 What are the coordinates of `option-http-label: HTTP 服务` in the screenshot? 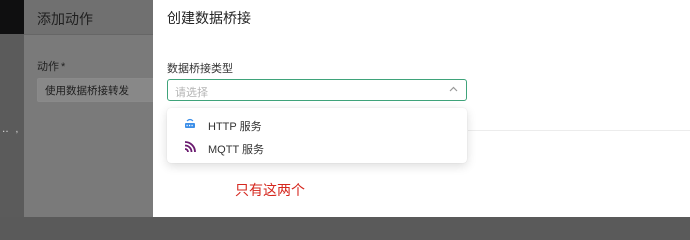 It's located at (235, 127).